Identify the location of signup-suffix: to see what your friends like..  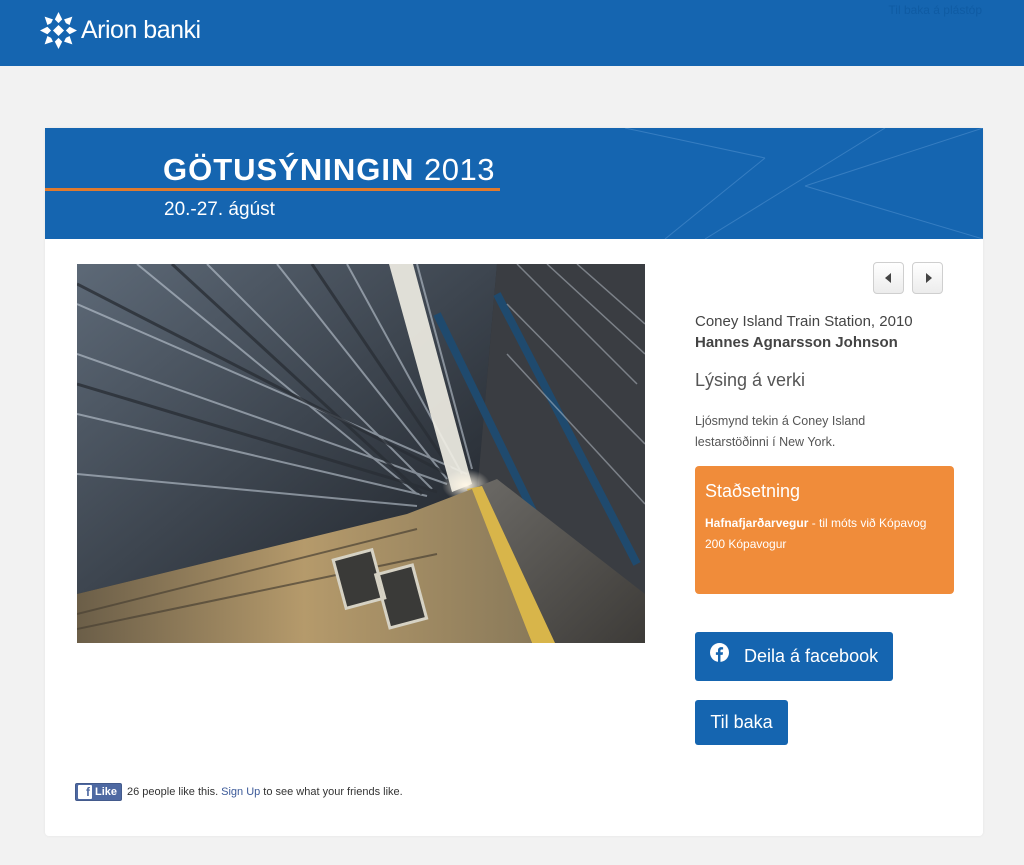
(333, 792).